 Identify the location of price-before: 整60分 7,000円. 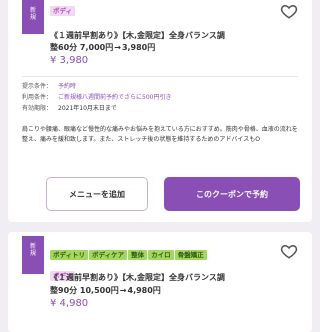
(82, 47).